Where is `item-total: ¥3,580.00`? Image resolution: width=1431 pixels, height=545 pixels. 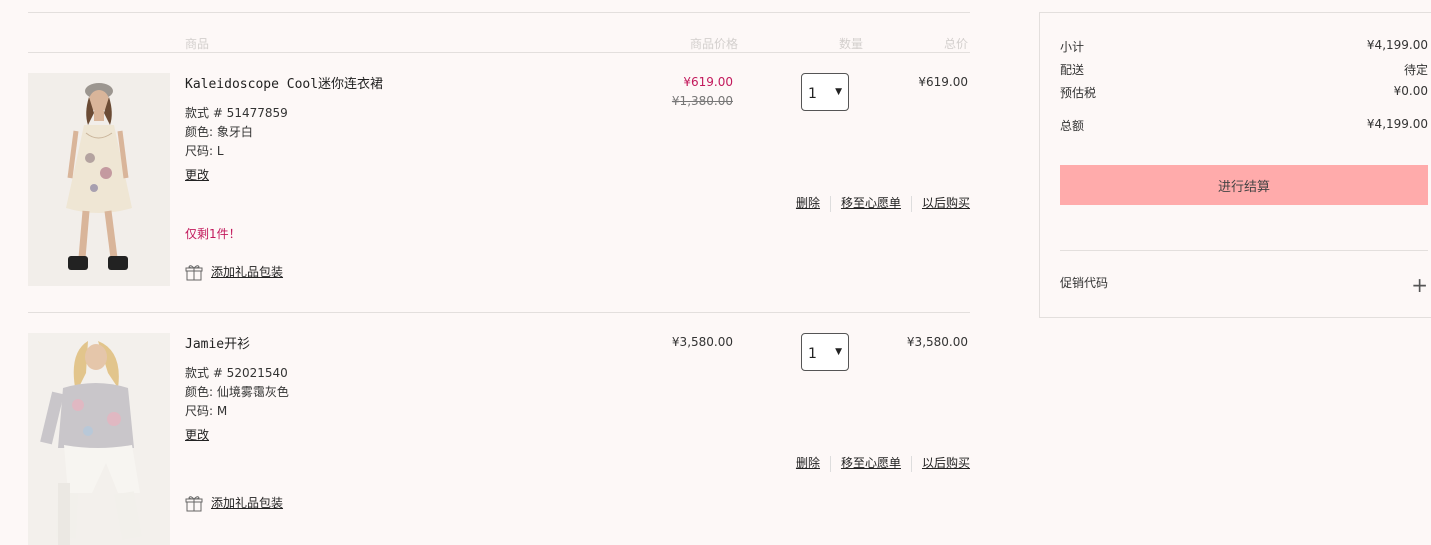 item-total: ¥3,580.00 is located at coordinates (937, 342).